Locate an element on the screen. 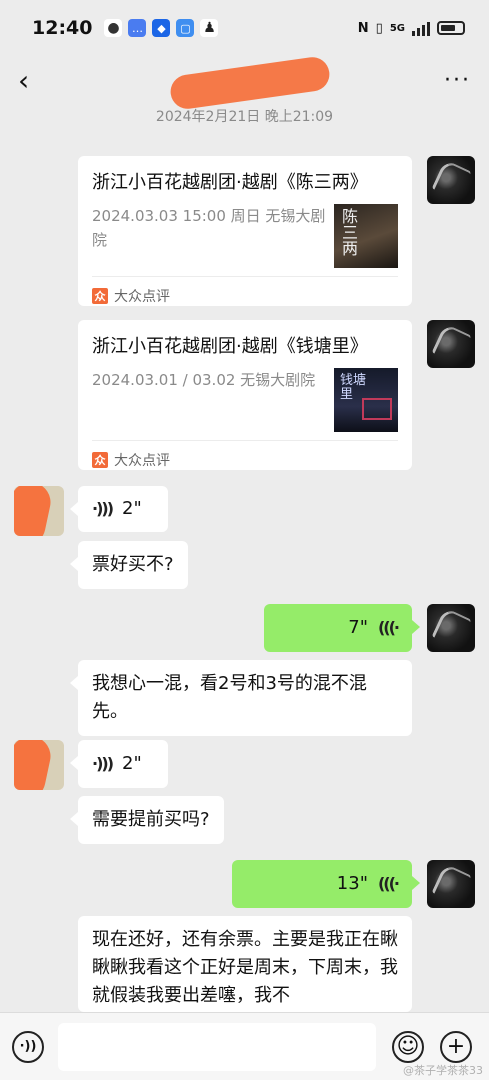 This screenshot has width=489, height=1080. more-actions-button: + is located at coordinates (456, 1046).